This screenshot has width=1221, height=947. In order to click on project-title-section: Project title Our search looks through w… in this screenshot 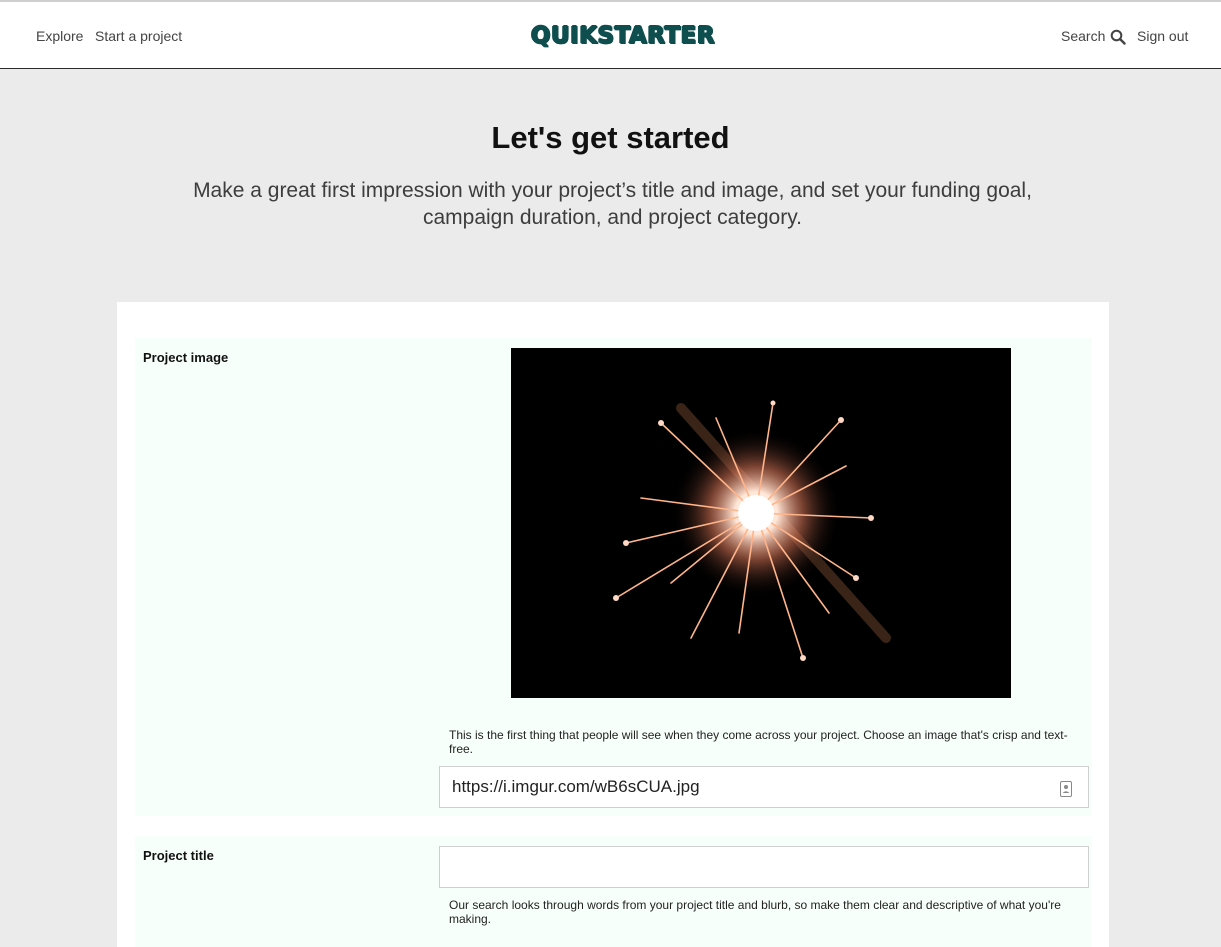, I will do `click(613, 891)`.